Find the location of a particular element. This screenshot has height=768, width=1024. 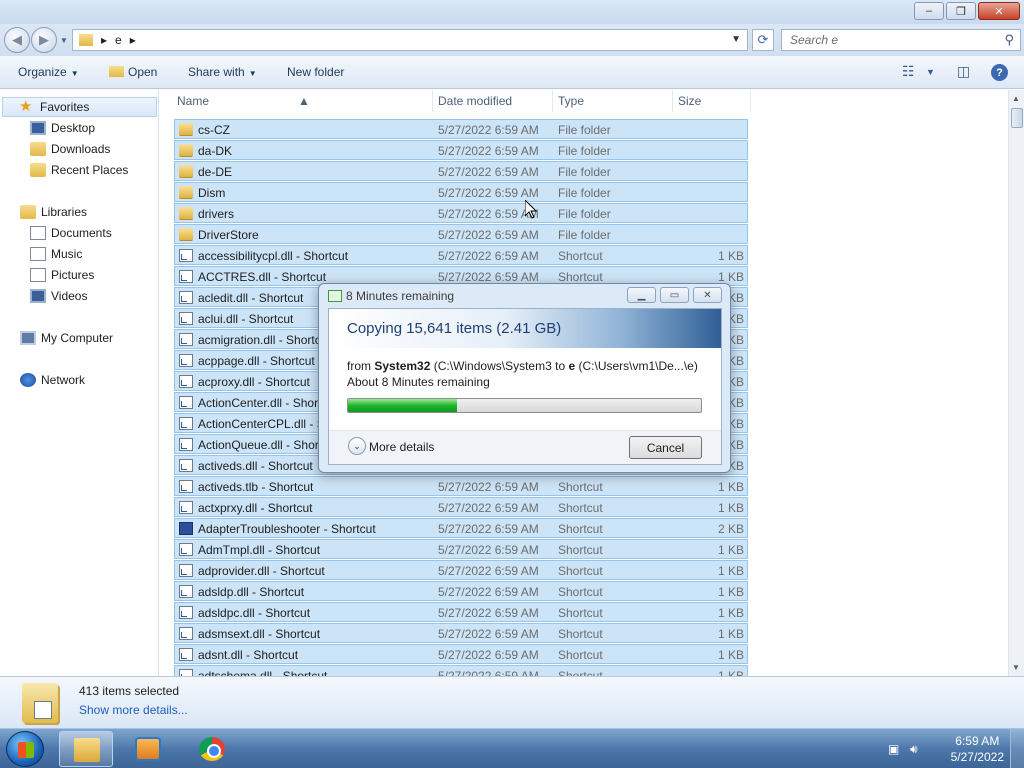

taskbar-chrome is located at coordinates (212, 749).